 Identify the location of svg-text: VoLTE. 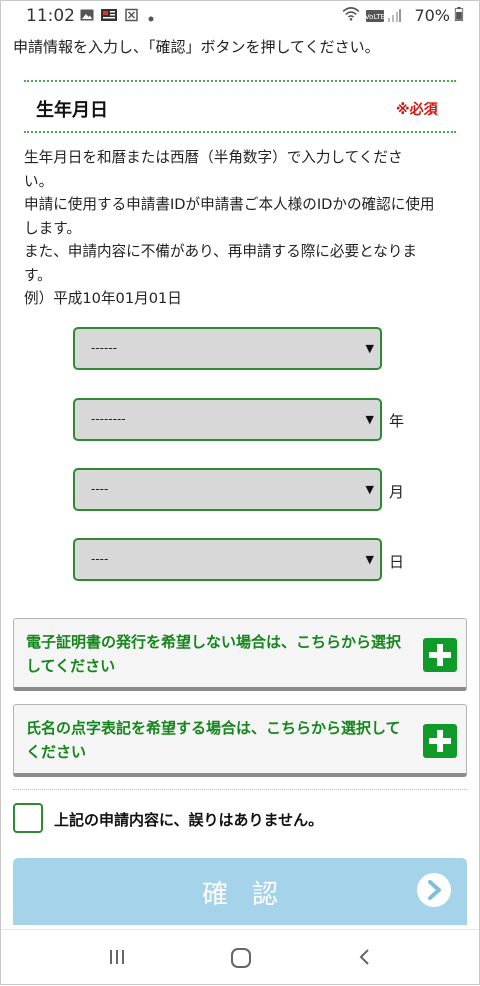
(375, 17).